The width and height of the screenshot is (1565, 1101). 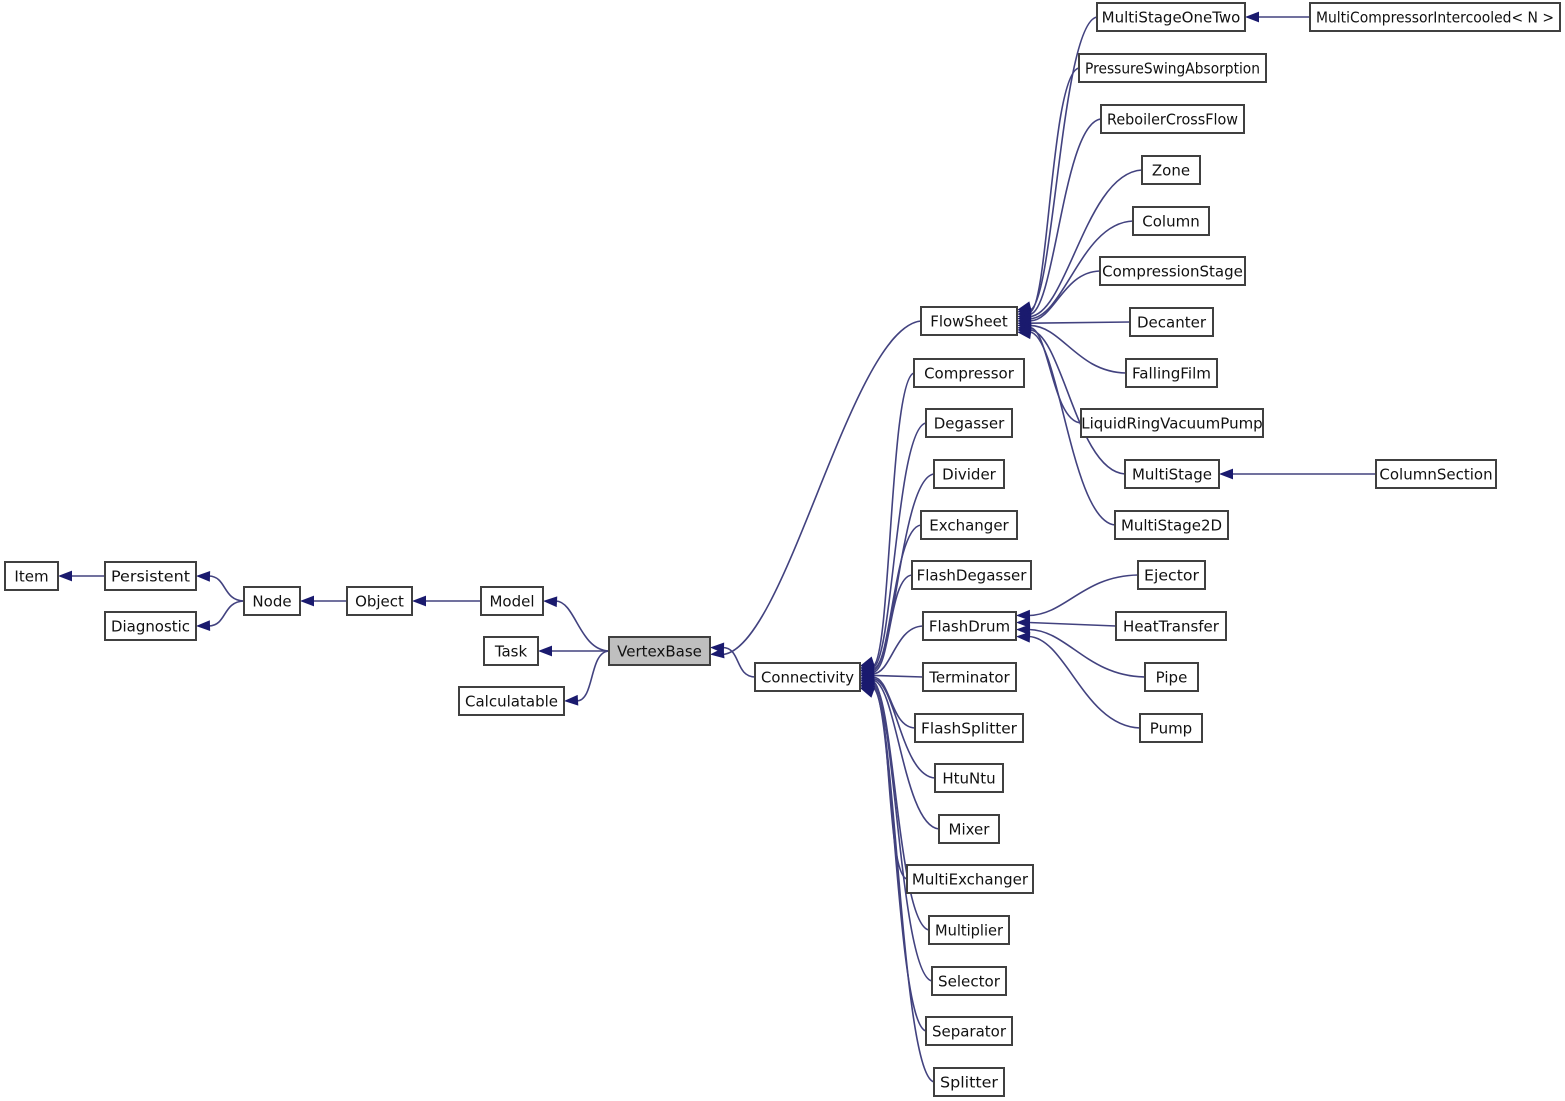 I want to click on class-node-column: Column, so click(x=1171, y=221).